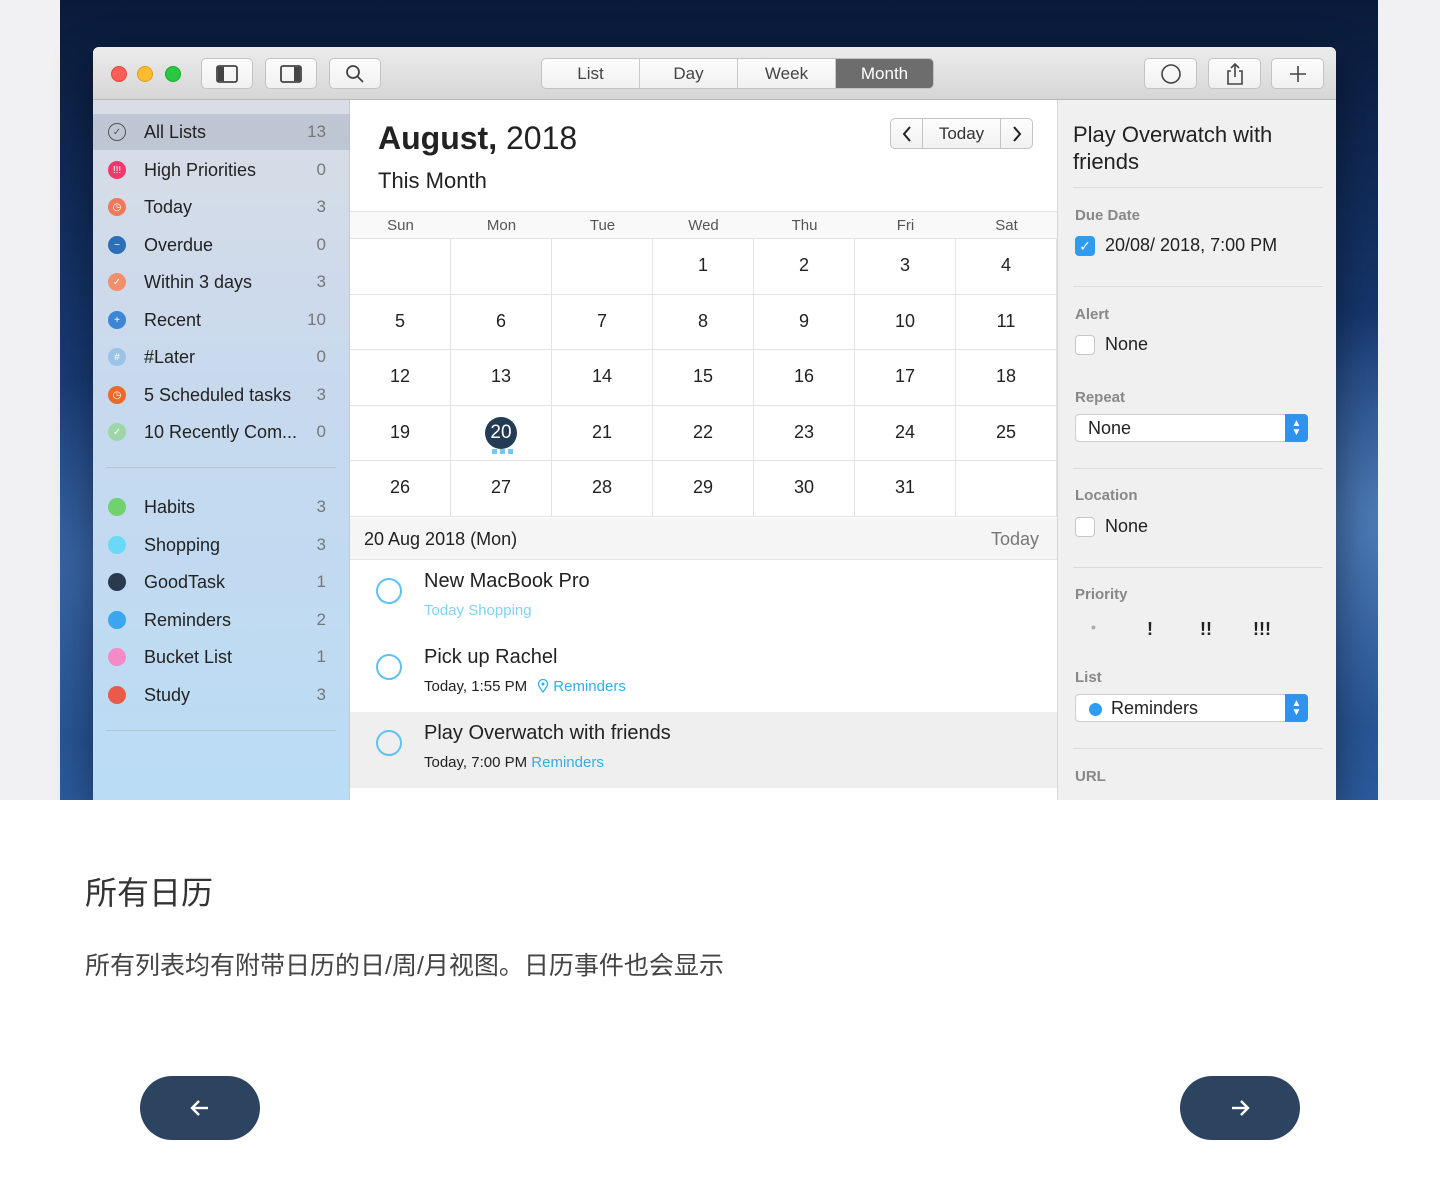 The height and width of the screenshot is (1200, 1440). What do you see at coordinates (221, 730) in the screenshot?
I see `sidebar-divider` at bounding box center [221, 730].